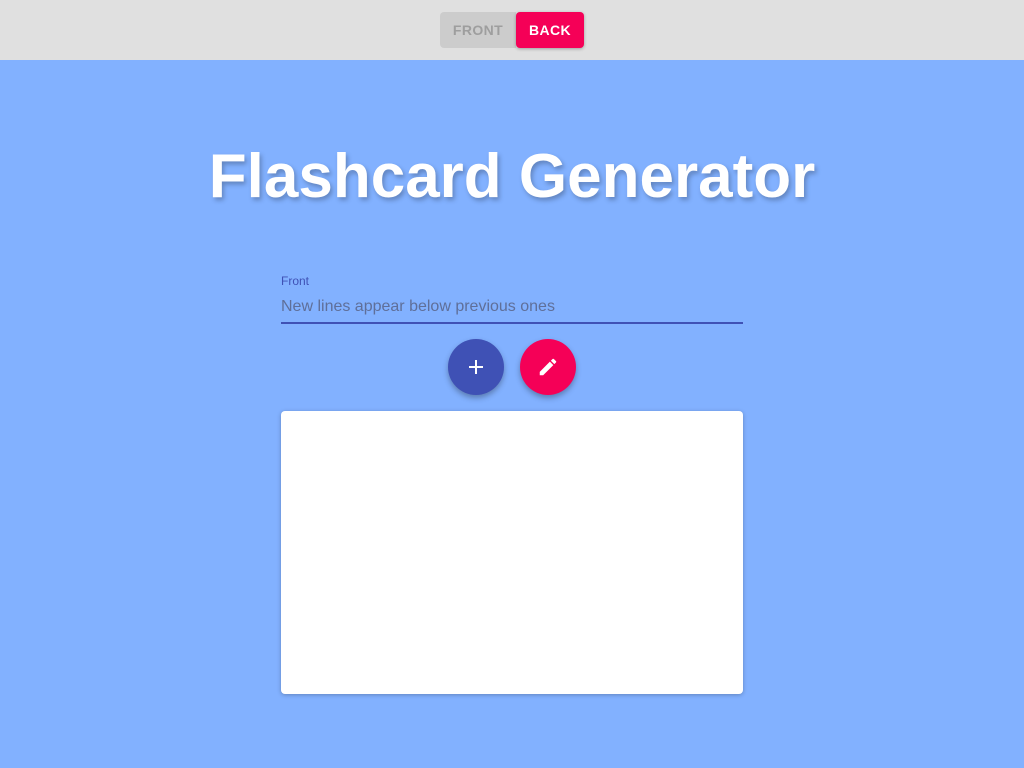 This screenshot has width=1024, height=768. What do you see at coordinates (295, 281) in the screenshot?
I see `front-field-label: Front` at bounding box center [295, 281].